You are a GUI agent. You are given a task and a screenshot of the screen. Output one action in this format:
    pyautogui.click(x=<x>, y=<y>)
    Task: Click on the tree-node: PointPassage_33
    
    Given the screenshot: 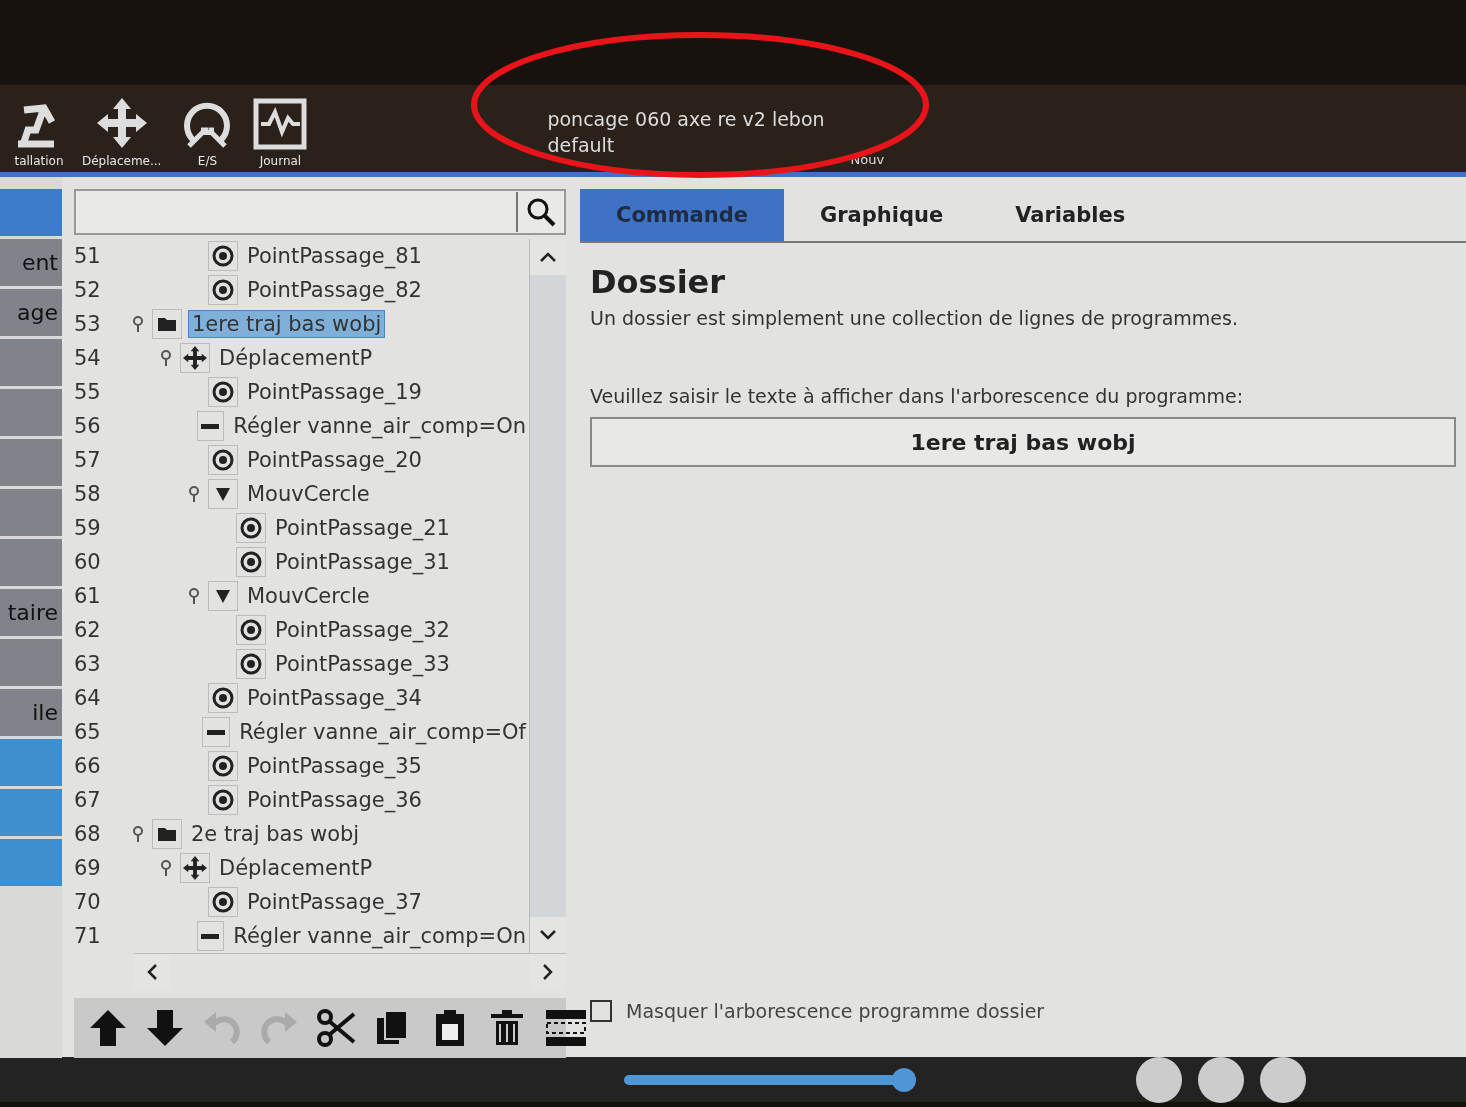 What is the action you would take?
    pyautogui.click(x=362, y=664)
    